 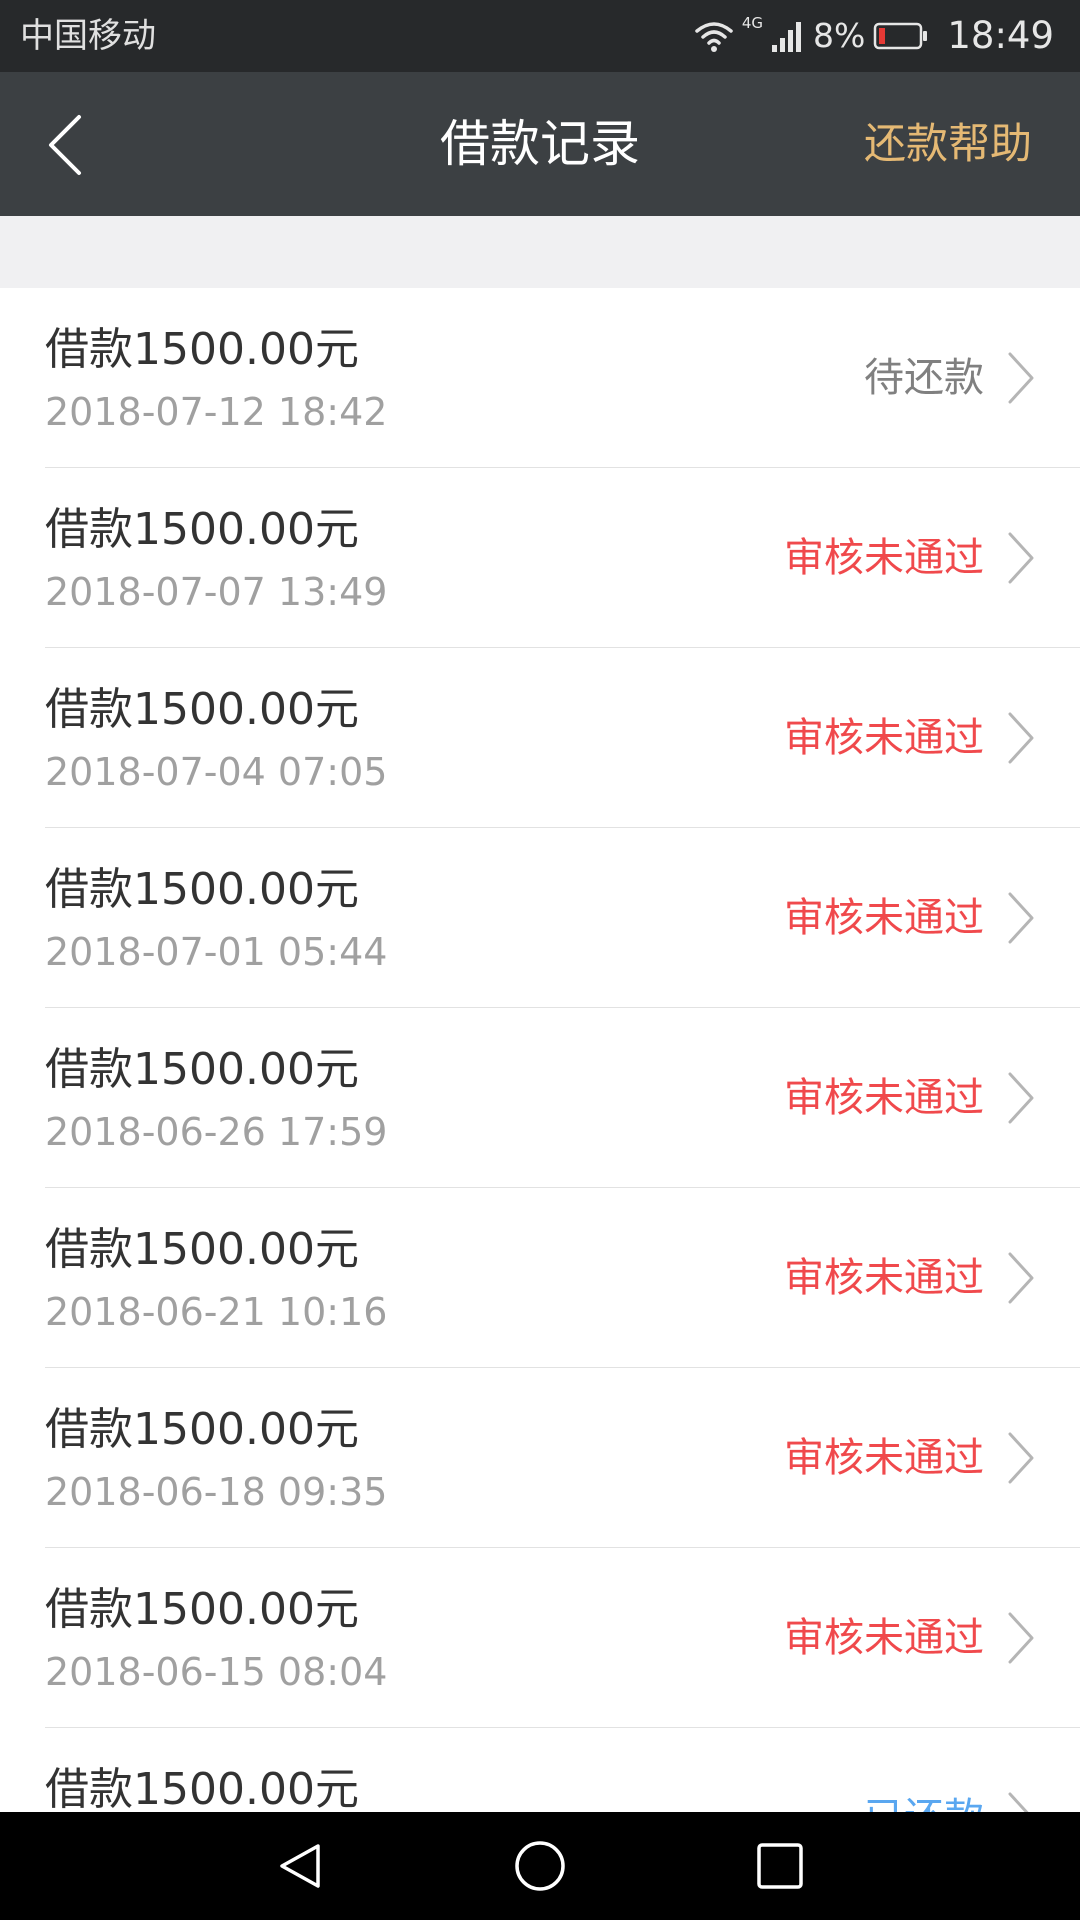 What do you see at coordinates (562, 1770) in the screenshot?
I see `loan-record-row: 借款1500.00元已还款` at bounding box center [562, 1770].